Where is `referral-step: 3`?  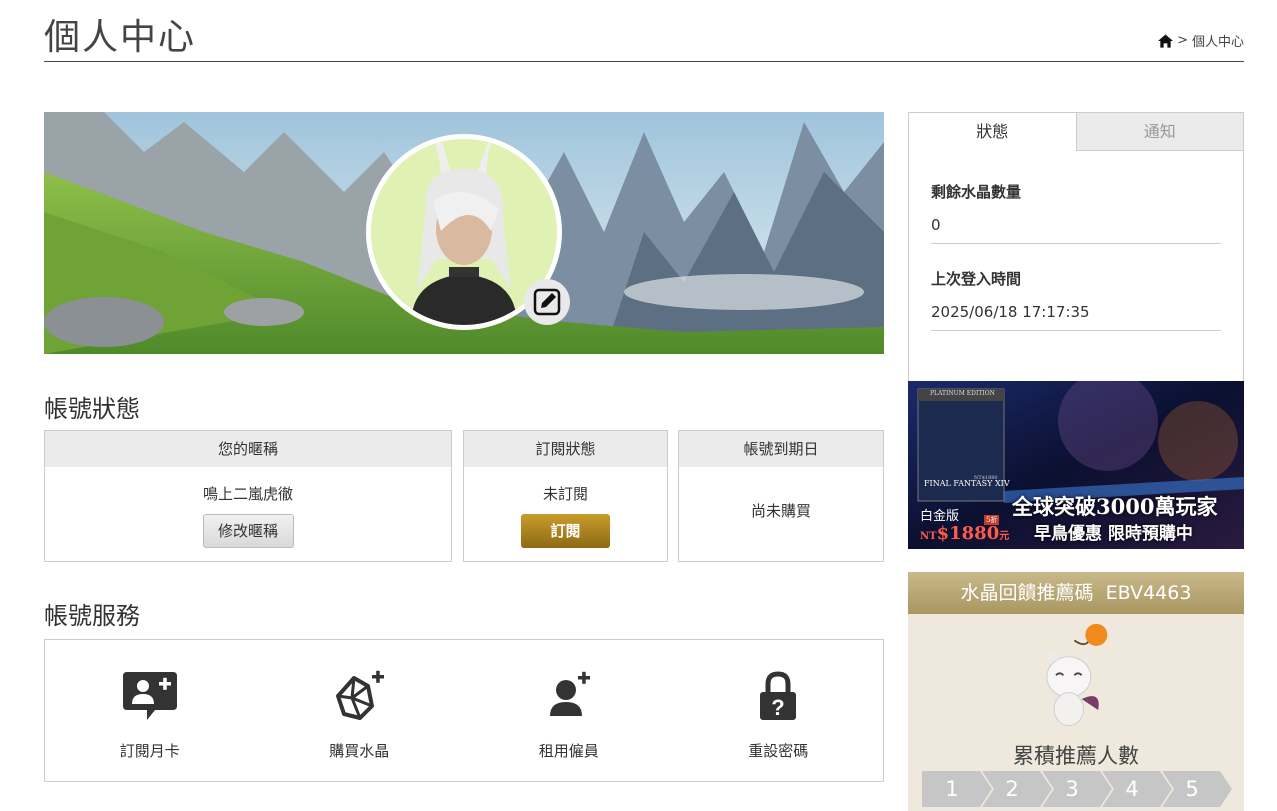
referral-step: 3 is located at coordinates (1077, 789).